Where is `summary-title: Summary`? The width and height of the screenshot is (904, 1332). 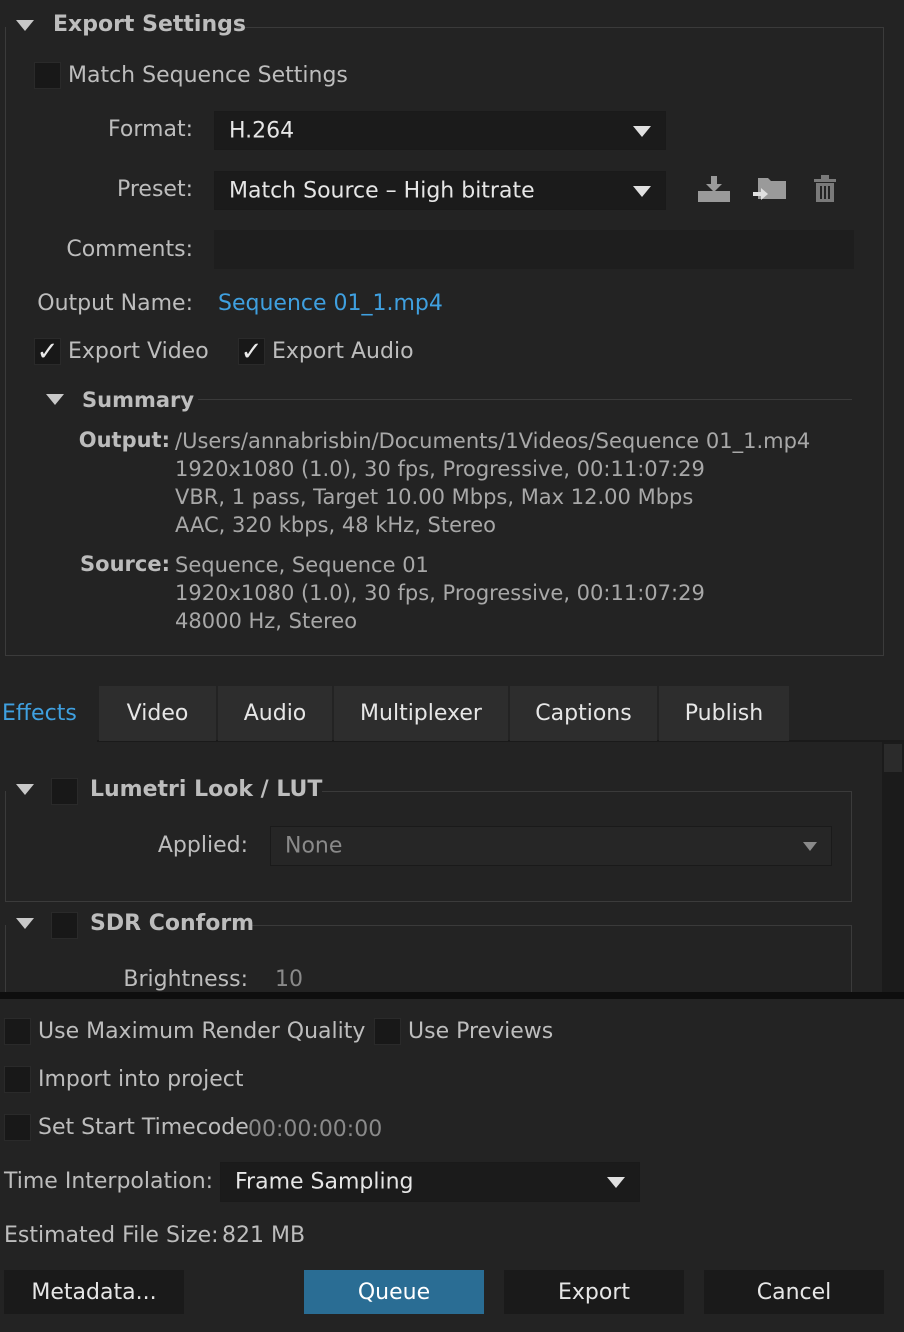
summary-title: Summary is located at coordinates (138, 400).